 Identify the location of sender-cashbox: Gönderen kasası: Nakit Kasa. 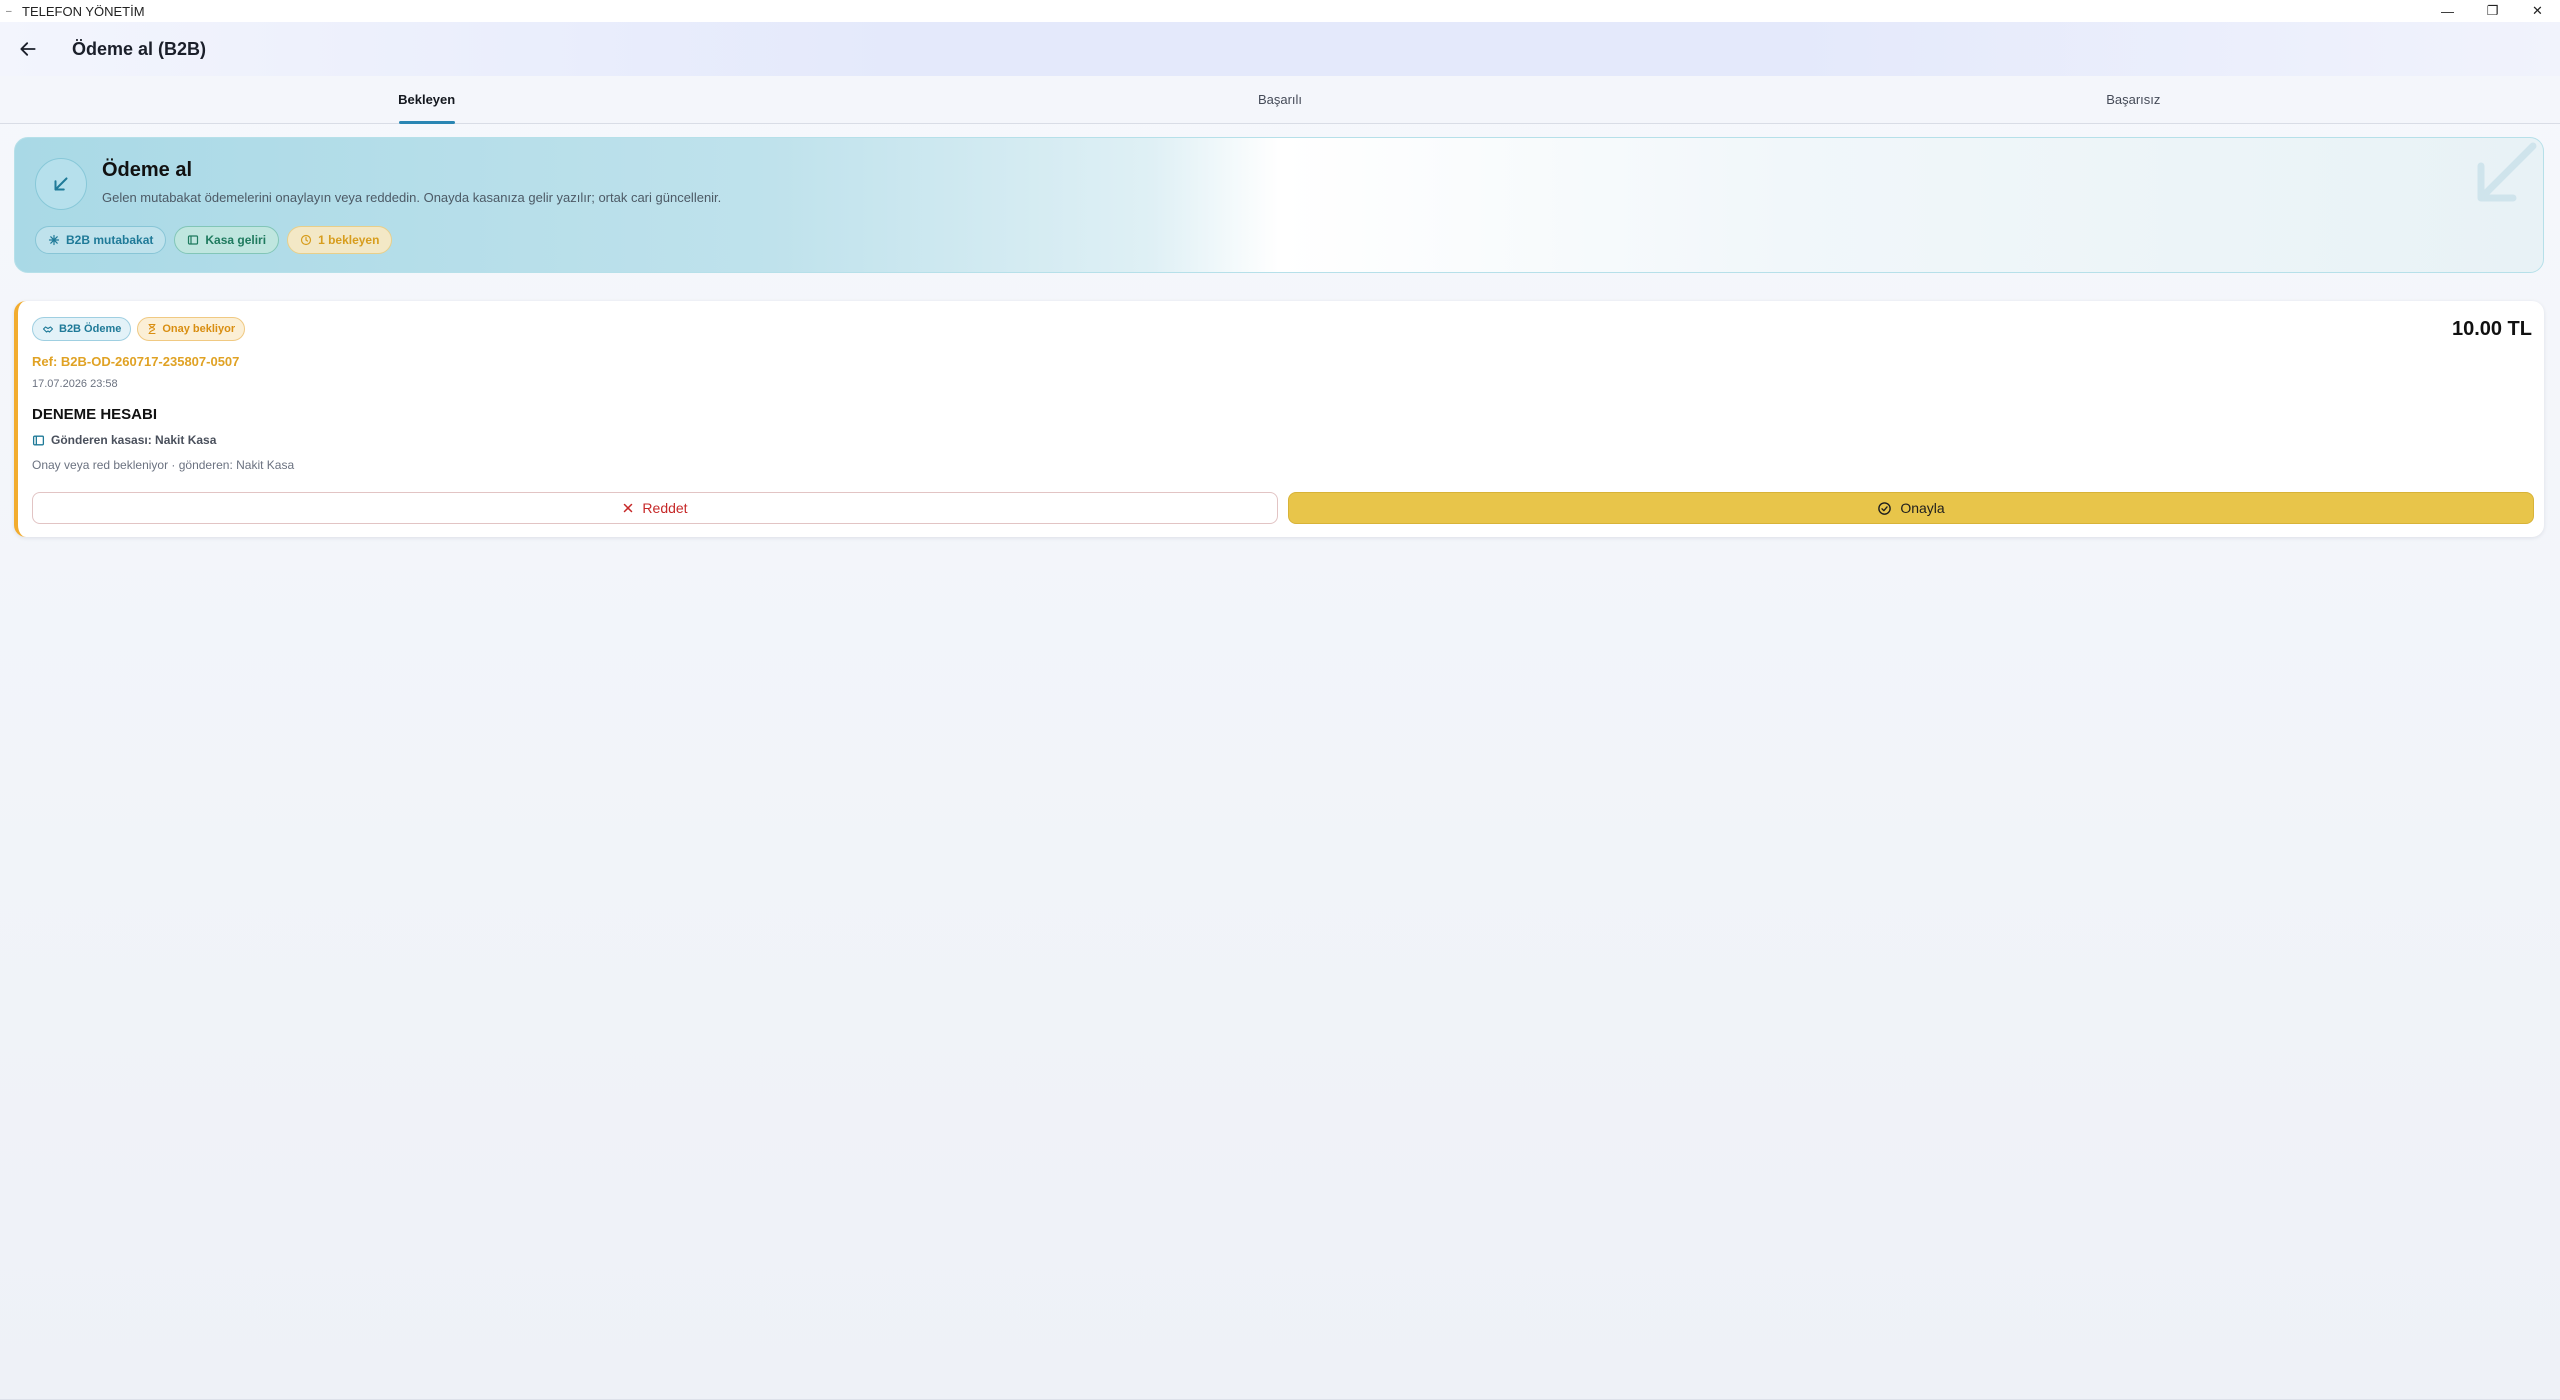
(124, 440).